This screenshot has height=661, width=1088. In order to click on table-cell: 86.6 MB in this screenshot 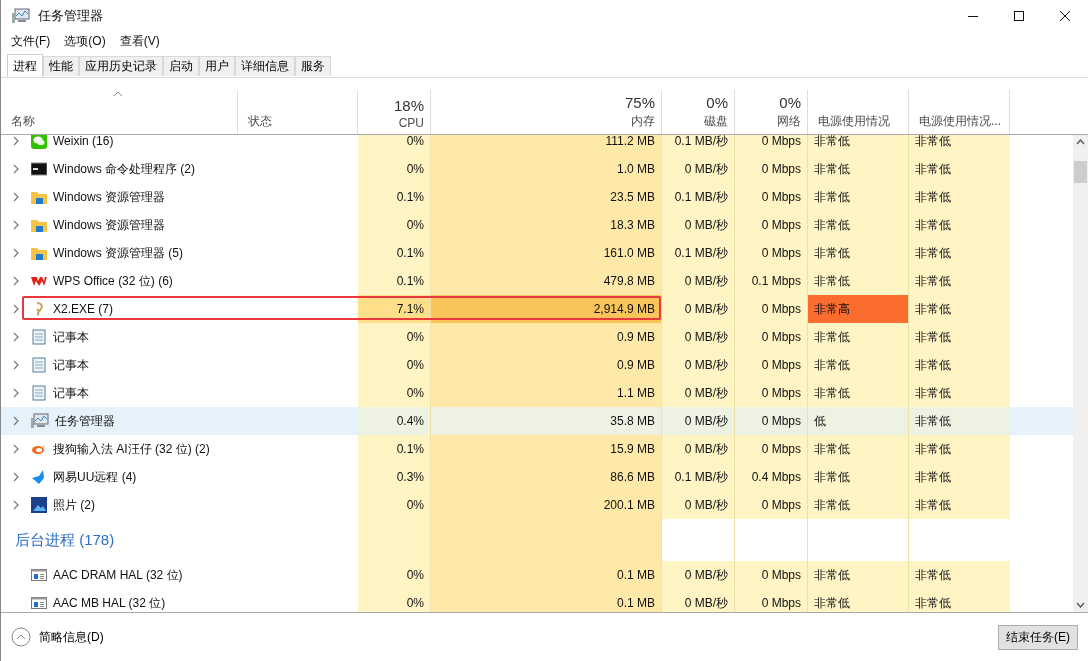, I will do `click(546, 477)`.